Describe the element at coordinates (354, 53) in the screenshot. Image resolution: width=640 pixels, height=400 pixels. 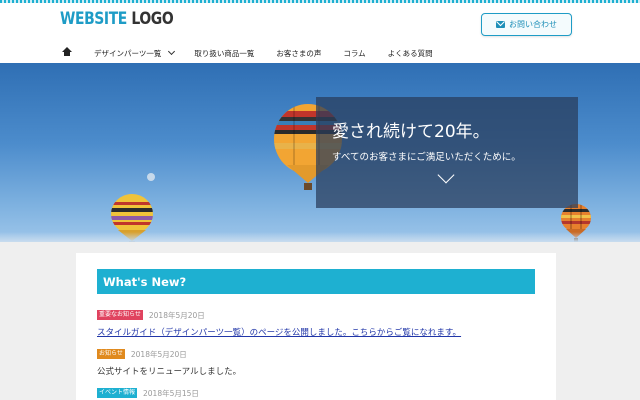
I see `nav-item-column: コラム` at that location.